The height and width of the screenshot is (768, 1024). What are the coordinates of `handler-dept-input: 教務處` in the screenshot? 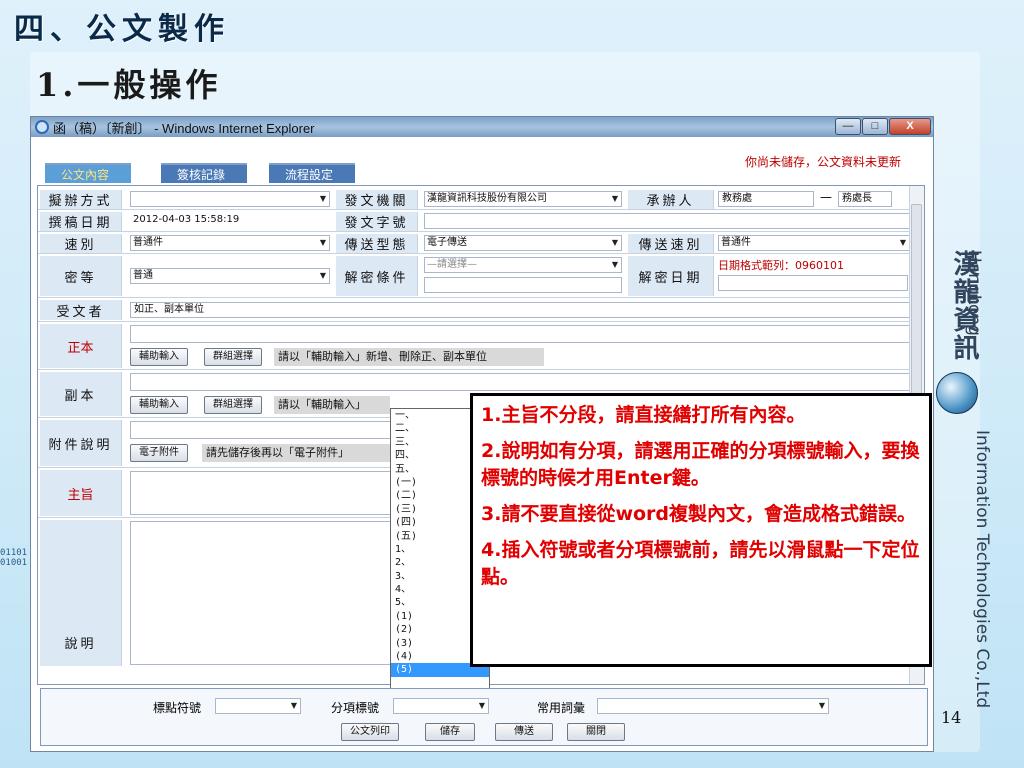 It's located at (766, 199).